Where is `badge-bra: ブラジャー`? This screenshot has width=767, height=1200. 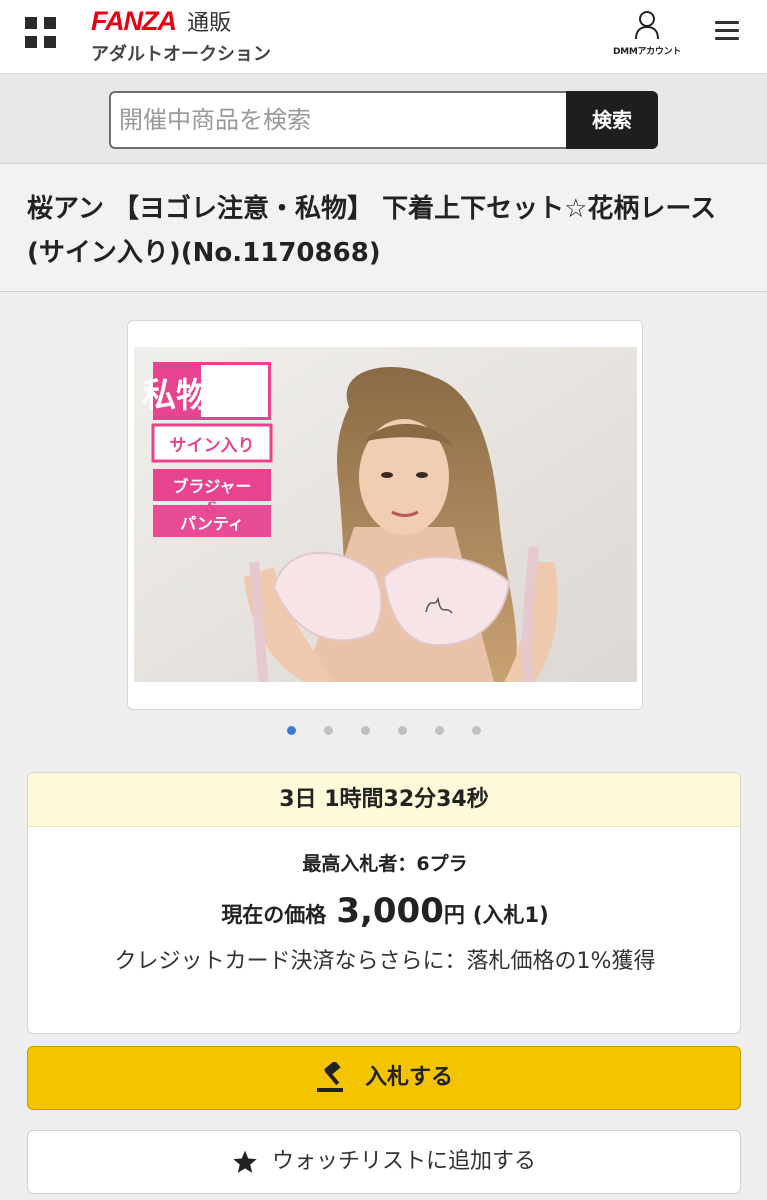
badge-bra: ブラジャー is located at coordinates (212, 486).